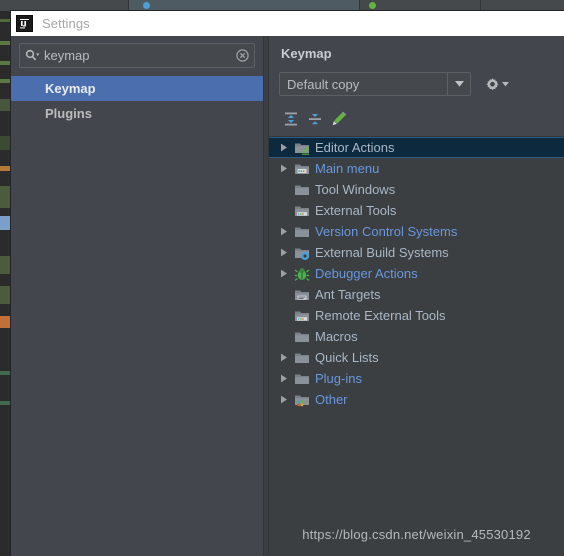 The width and height of the screenshot is (564, 556). I want to click on tree-row-label: Macros, so click(336, 336).